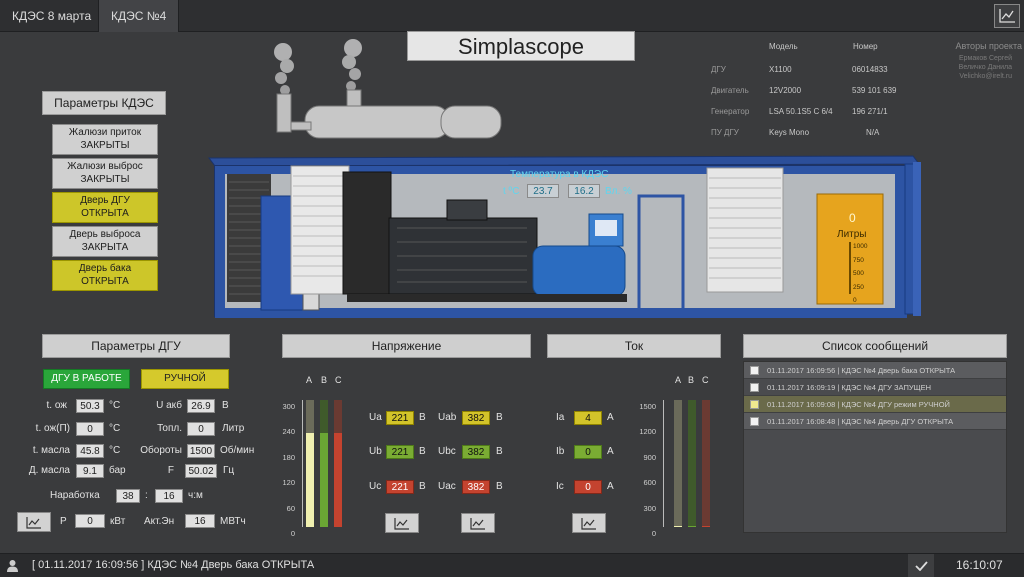 The height and width of the screenshot is (577, 1024). Describe the element at coordinates (422, 486) in the screenshot. I see `uc-unit: В` at that location.